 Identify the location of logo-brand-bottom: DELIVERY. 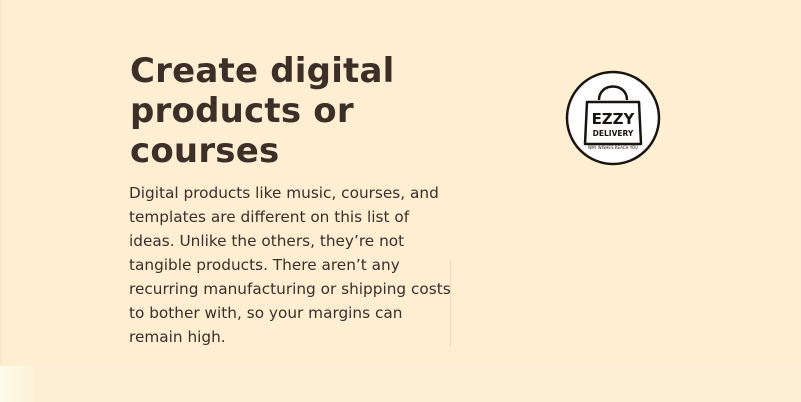
(613, 133).